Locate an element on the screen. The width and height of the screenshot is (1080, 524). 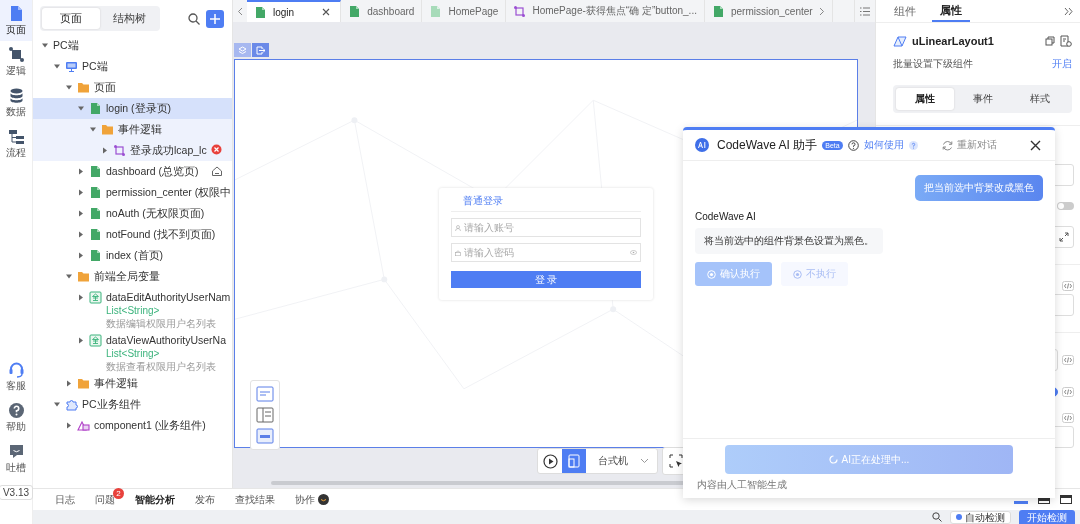
component-icon is located at coordinates (900, 41).